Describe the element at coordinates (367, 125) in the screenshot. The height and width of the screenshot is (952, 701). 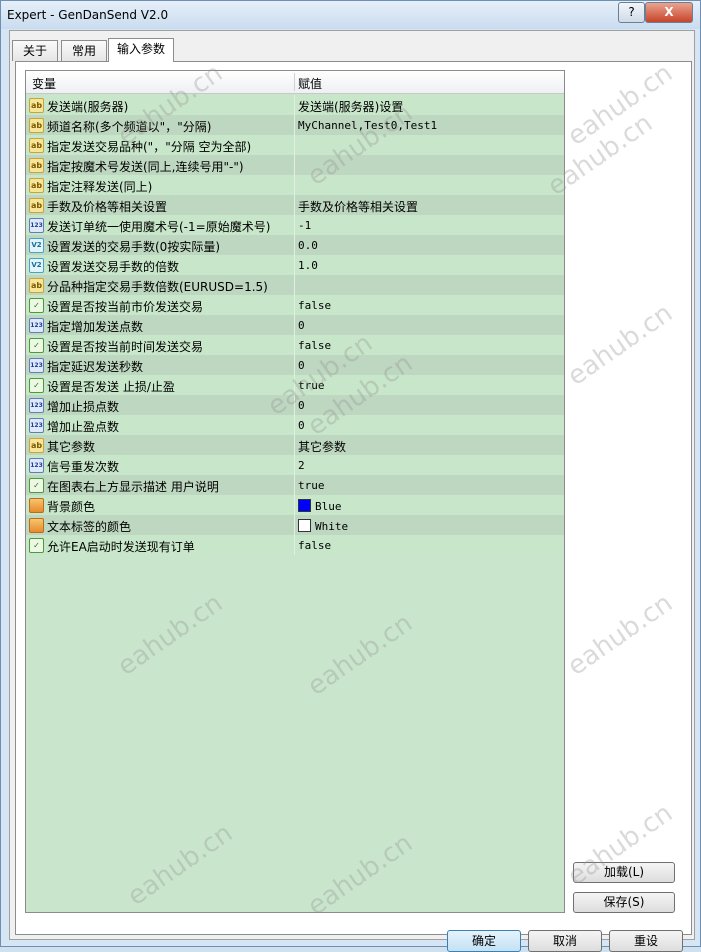
I see `parameter-value: MyChannel,Test0,Test1` at that location.